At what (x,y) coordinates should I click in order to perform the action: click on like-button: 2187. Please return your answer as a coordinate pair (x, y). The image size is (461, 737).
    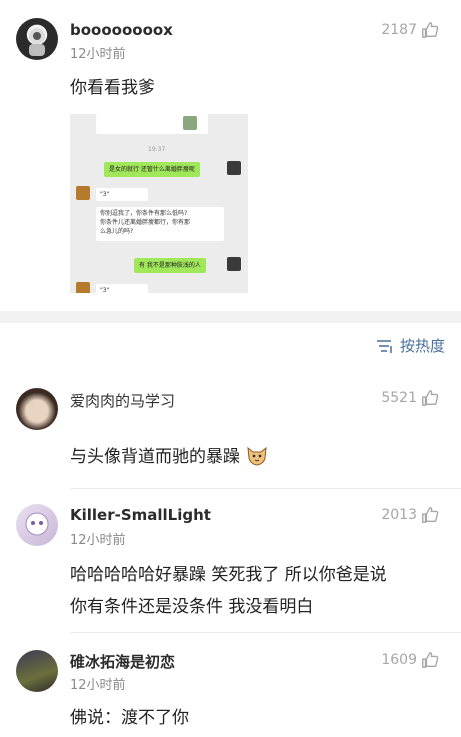
    Looking at the image, I should click on (410, 30).